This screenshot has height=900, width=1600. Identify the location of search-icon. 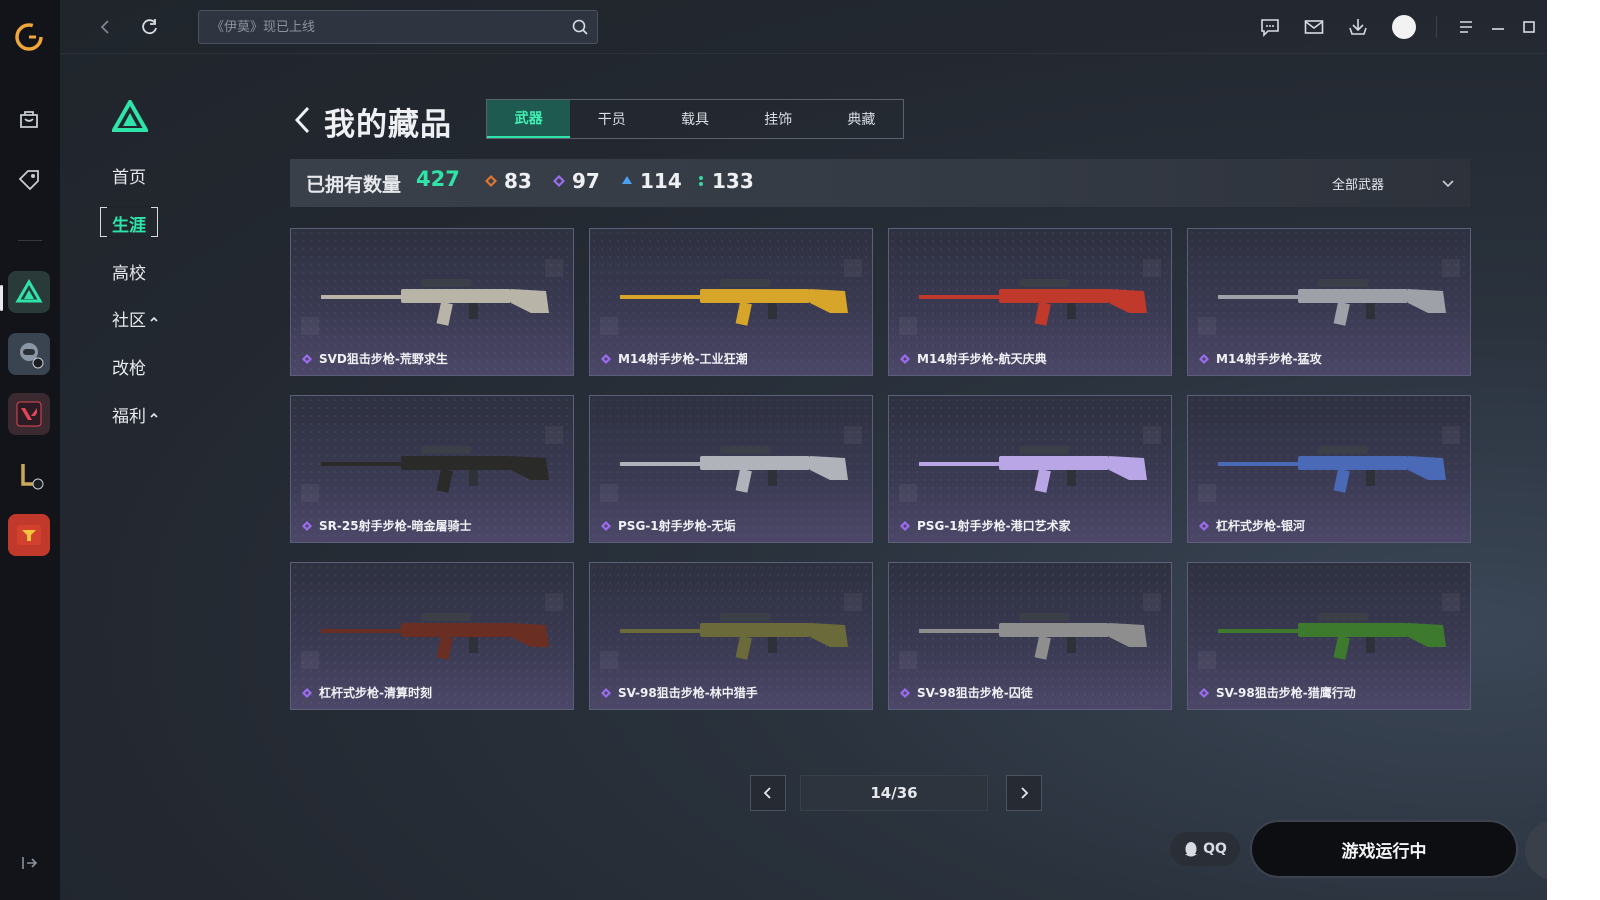
(580, 29).